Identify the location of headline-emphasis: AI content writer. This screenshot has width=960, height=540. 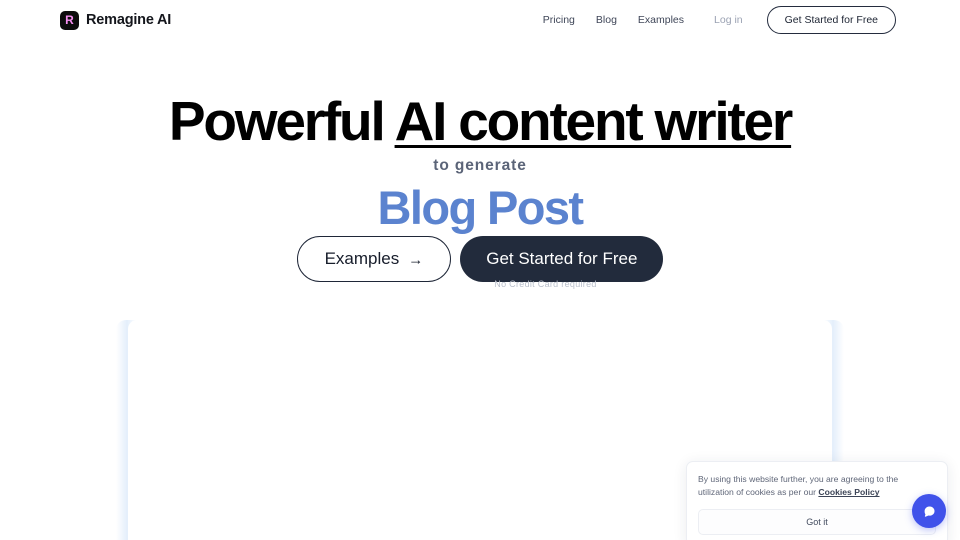
(594, 121).